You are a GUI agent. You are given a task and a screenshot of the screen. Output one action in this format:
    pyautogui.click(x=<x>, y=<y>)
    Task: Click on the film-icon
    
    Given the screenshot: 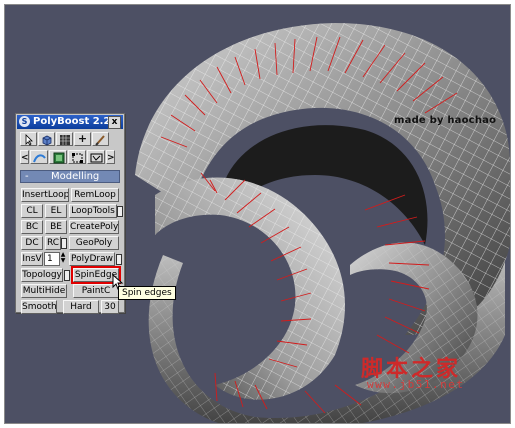 What is the action you would take?
    pyautogui.click(x=59, y=158)
    